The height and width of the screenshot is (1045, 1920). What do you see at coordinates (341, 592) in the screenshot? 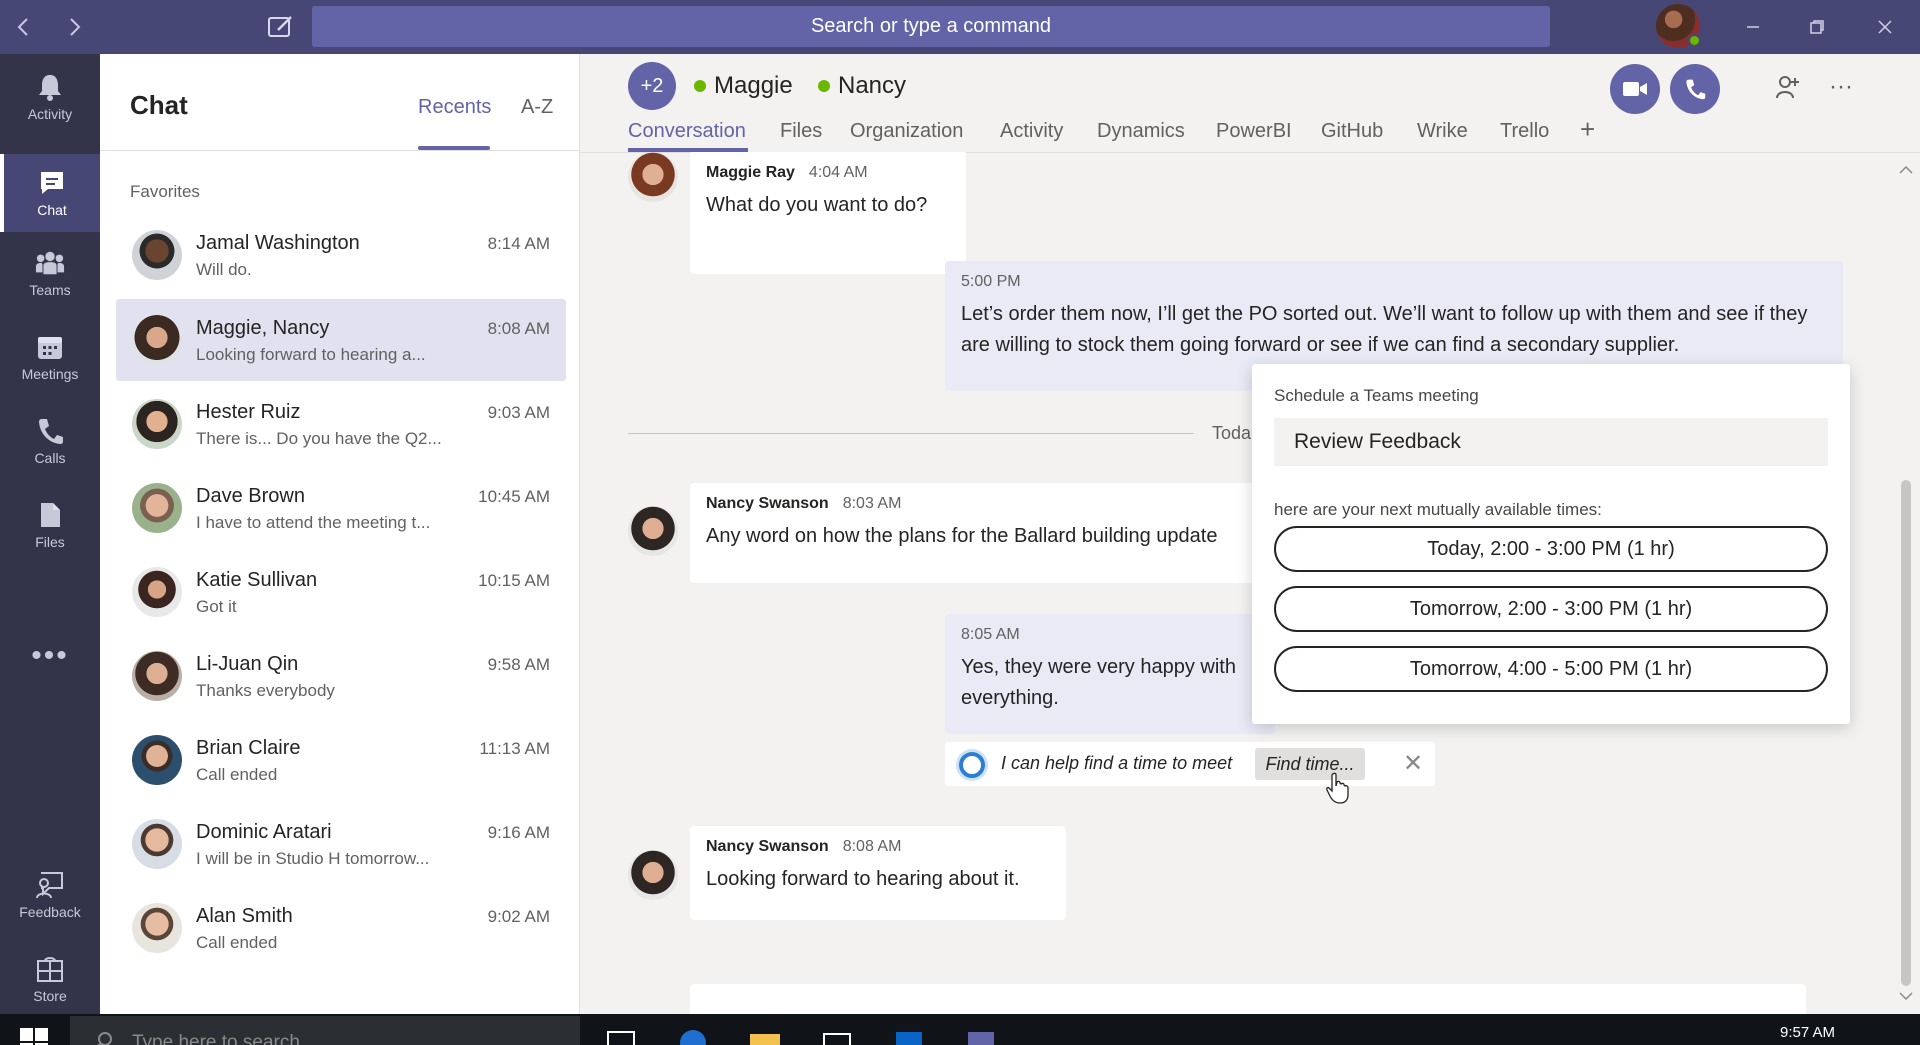
I see `chat-list-item: Katie Sullivan Got it 10:15 AM` at bounding box center [341, 592].